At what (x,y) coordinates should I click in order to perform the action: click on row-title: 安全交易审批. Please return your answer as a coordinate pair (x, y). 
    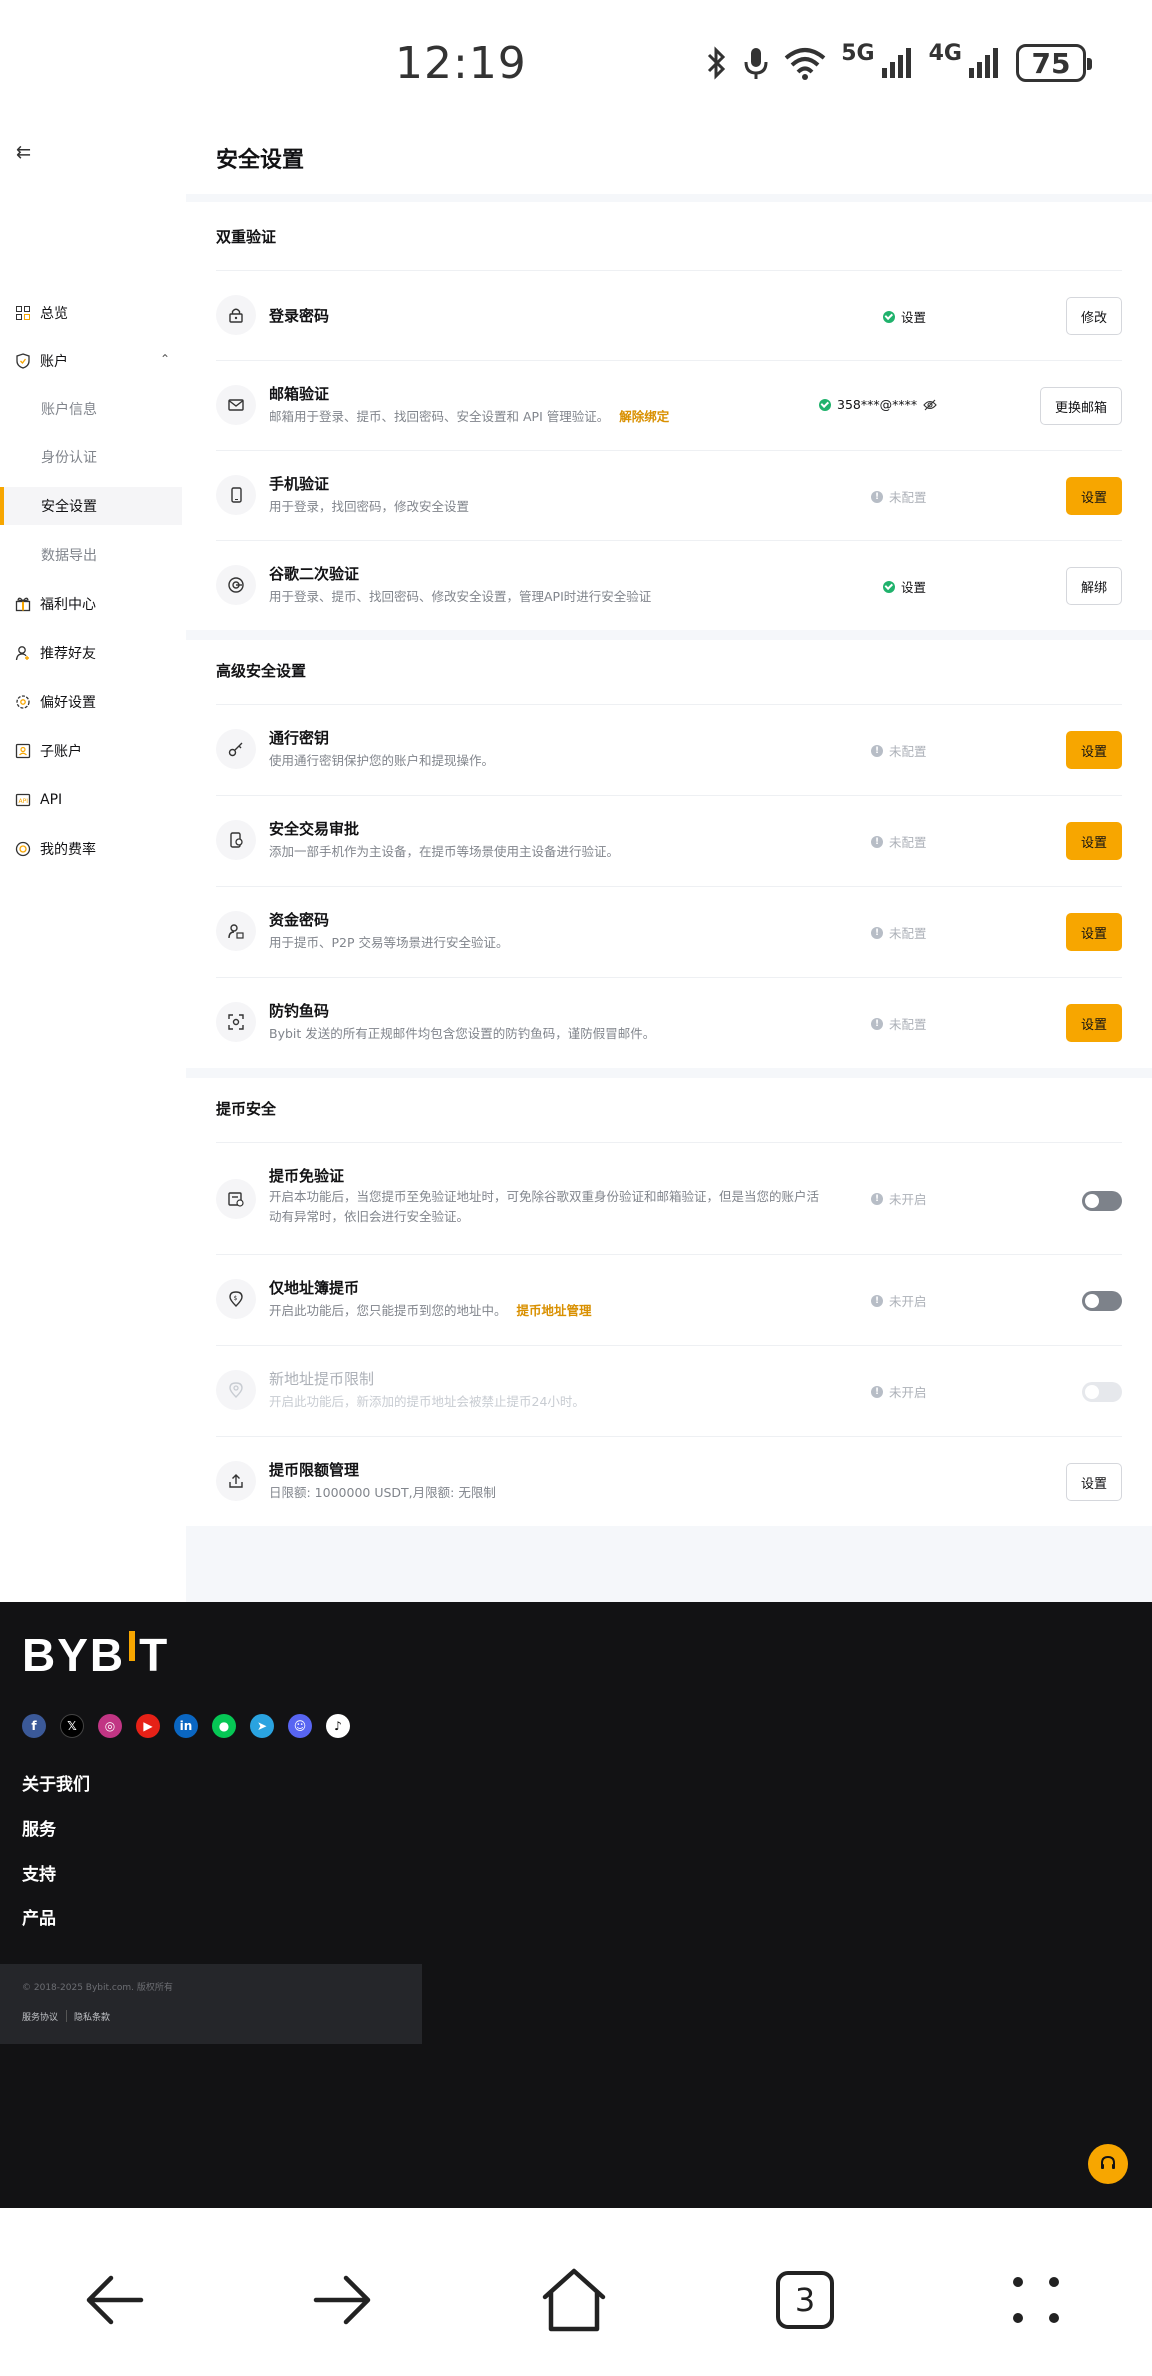
    Looking at the image, I should click on (314, 829).